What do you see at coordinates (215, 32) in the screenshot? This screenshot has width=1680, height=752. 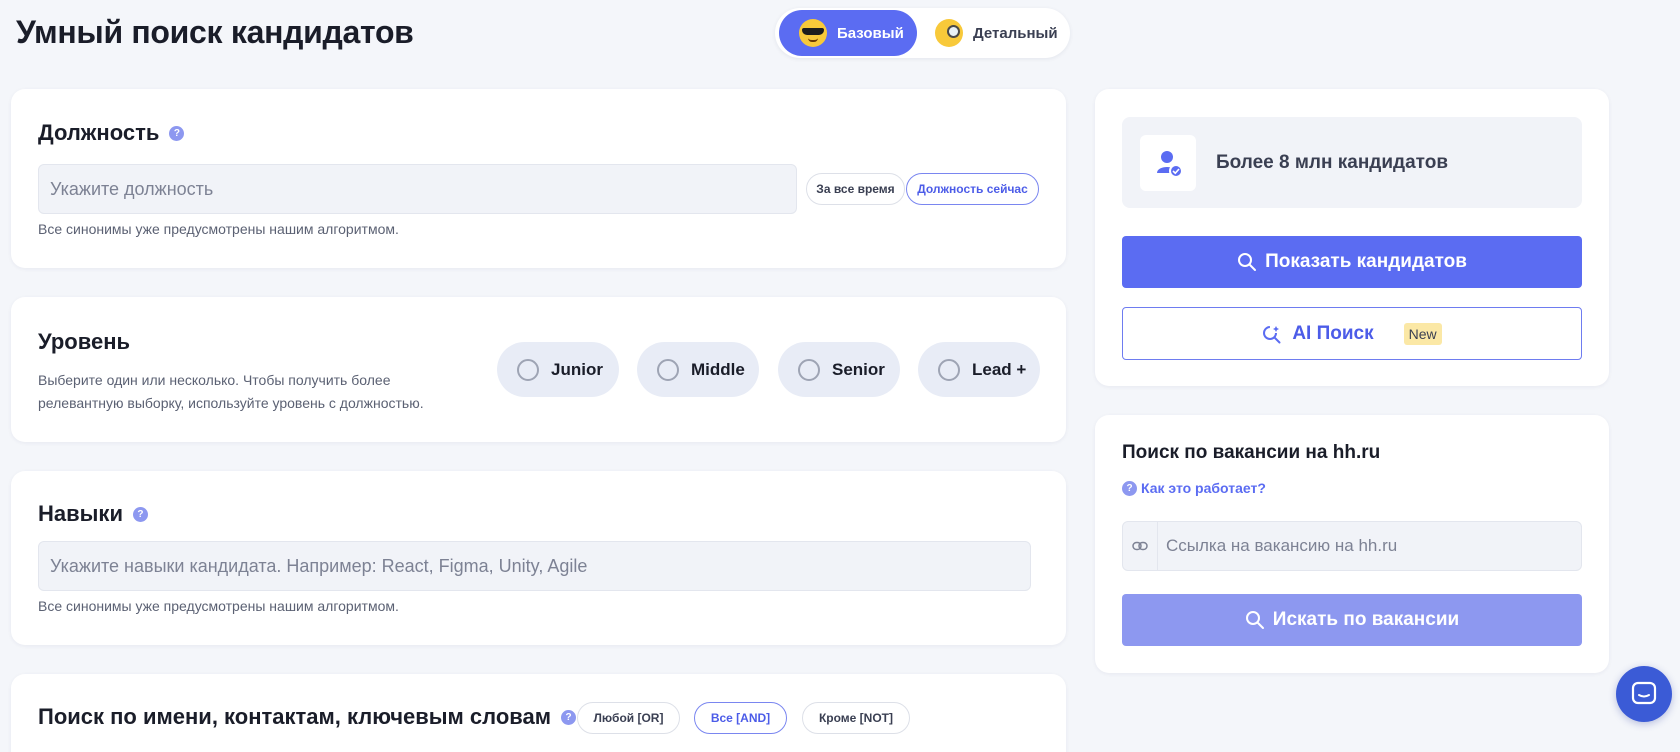 I see `page-title: Умный поиск кандидатов` at bounding box center [215, 32].